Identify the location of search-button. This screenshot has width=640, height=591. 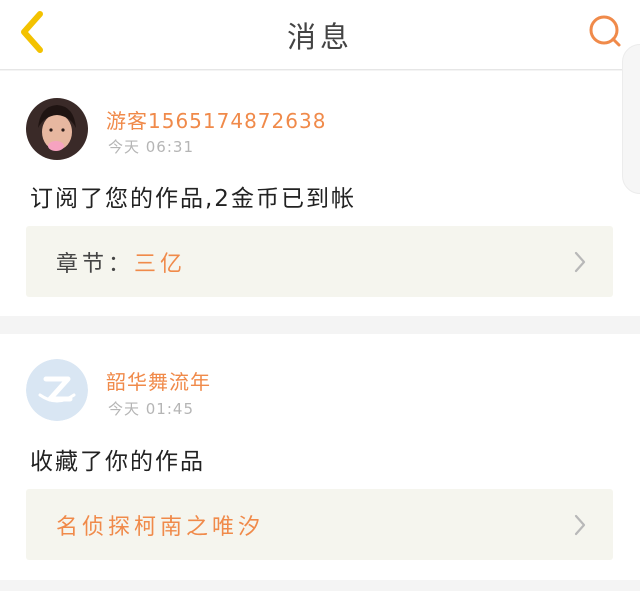
(606, 32).